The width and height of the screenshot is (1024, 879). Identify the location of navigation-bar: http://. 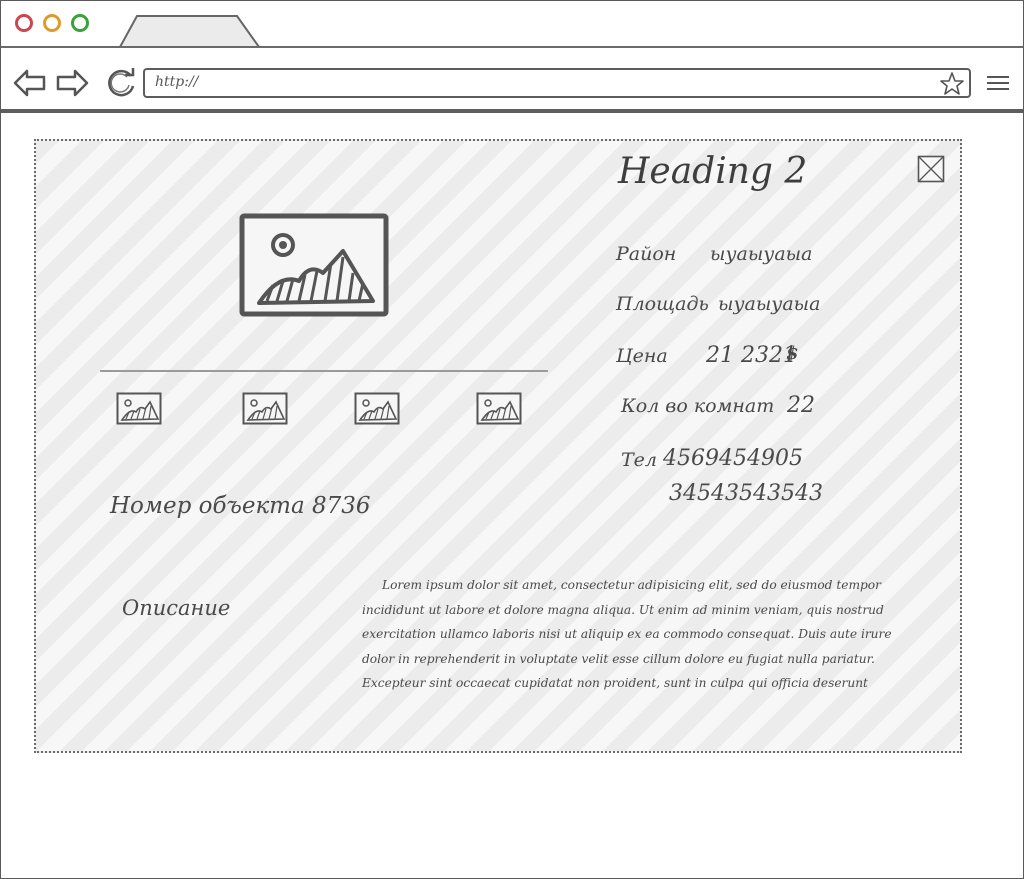
(512, 79).